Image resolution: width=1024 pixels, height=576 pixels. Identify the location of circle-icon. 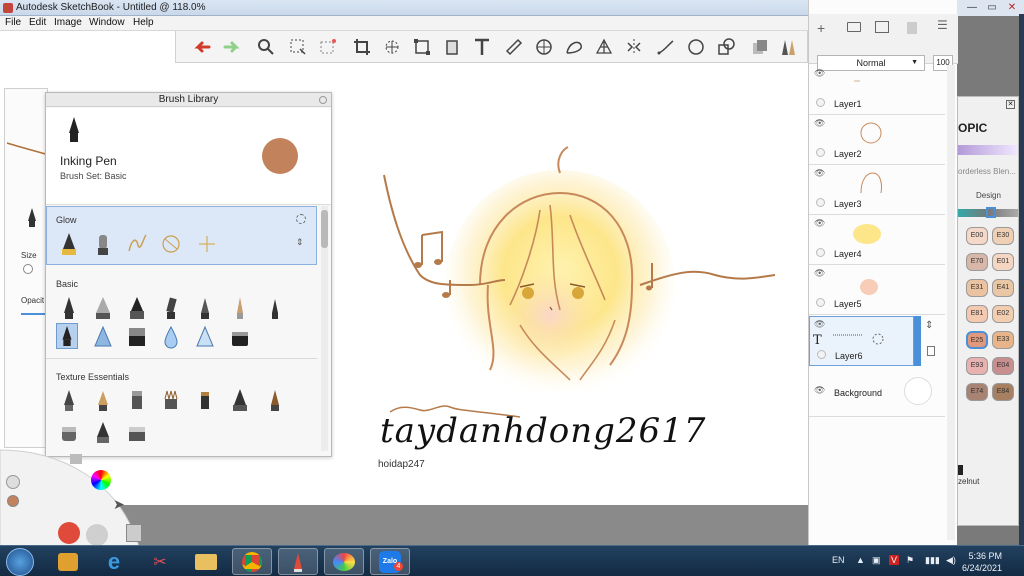
(696, 47).